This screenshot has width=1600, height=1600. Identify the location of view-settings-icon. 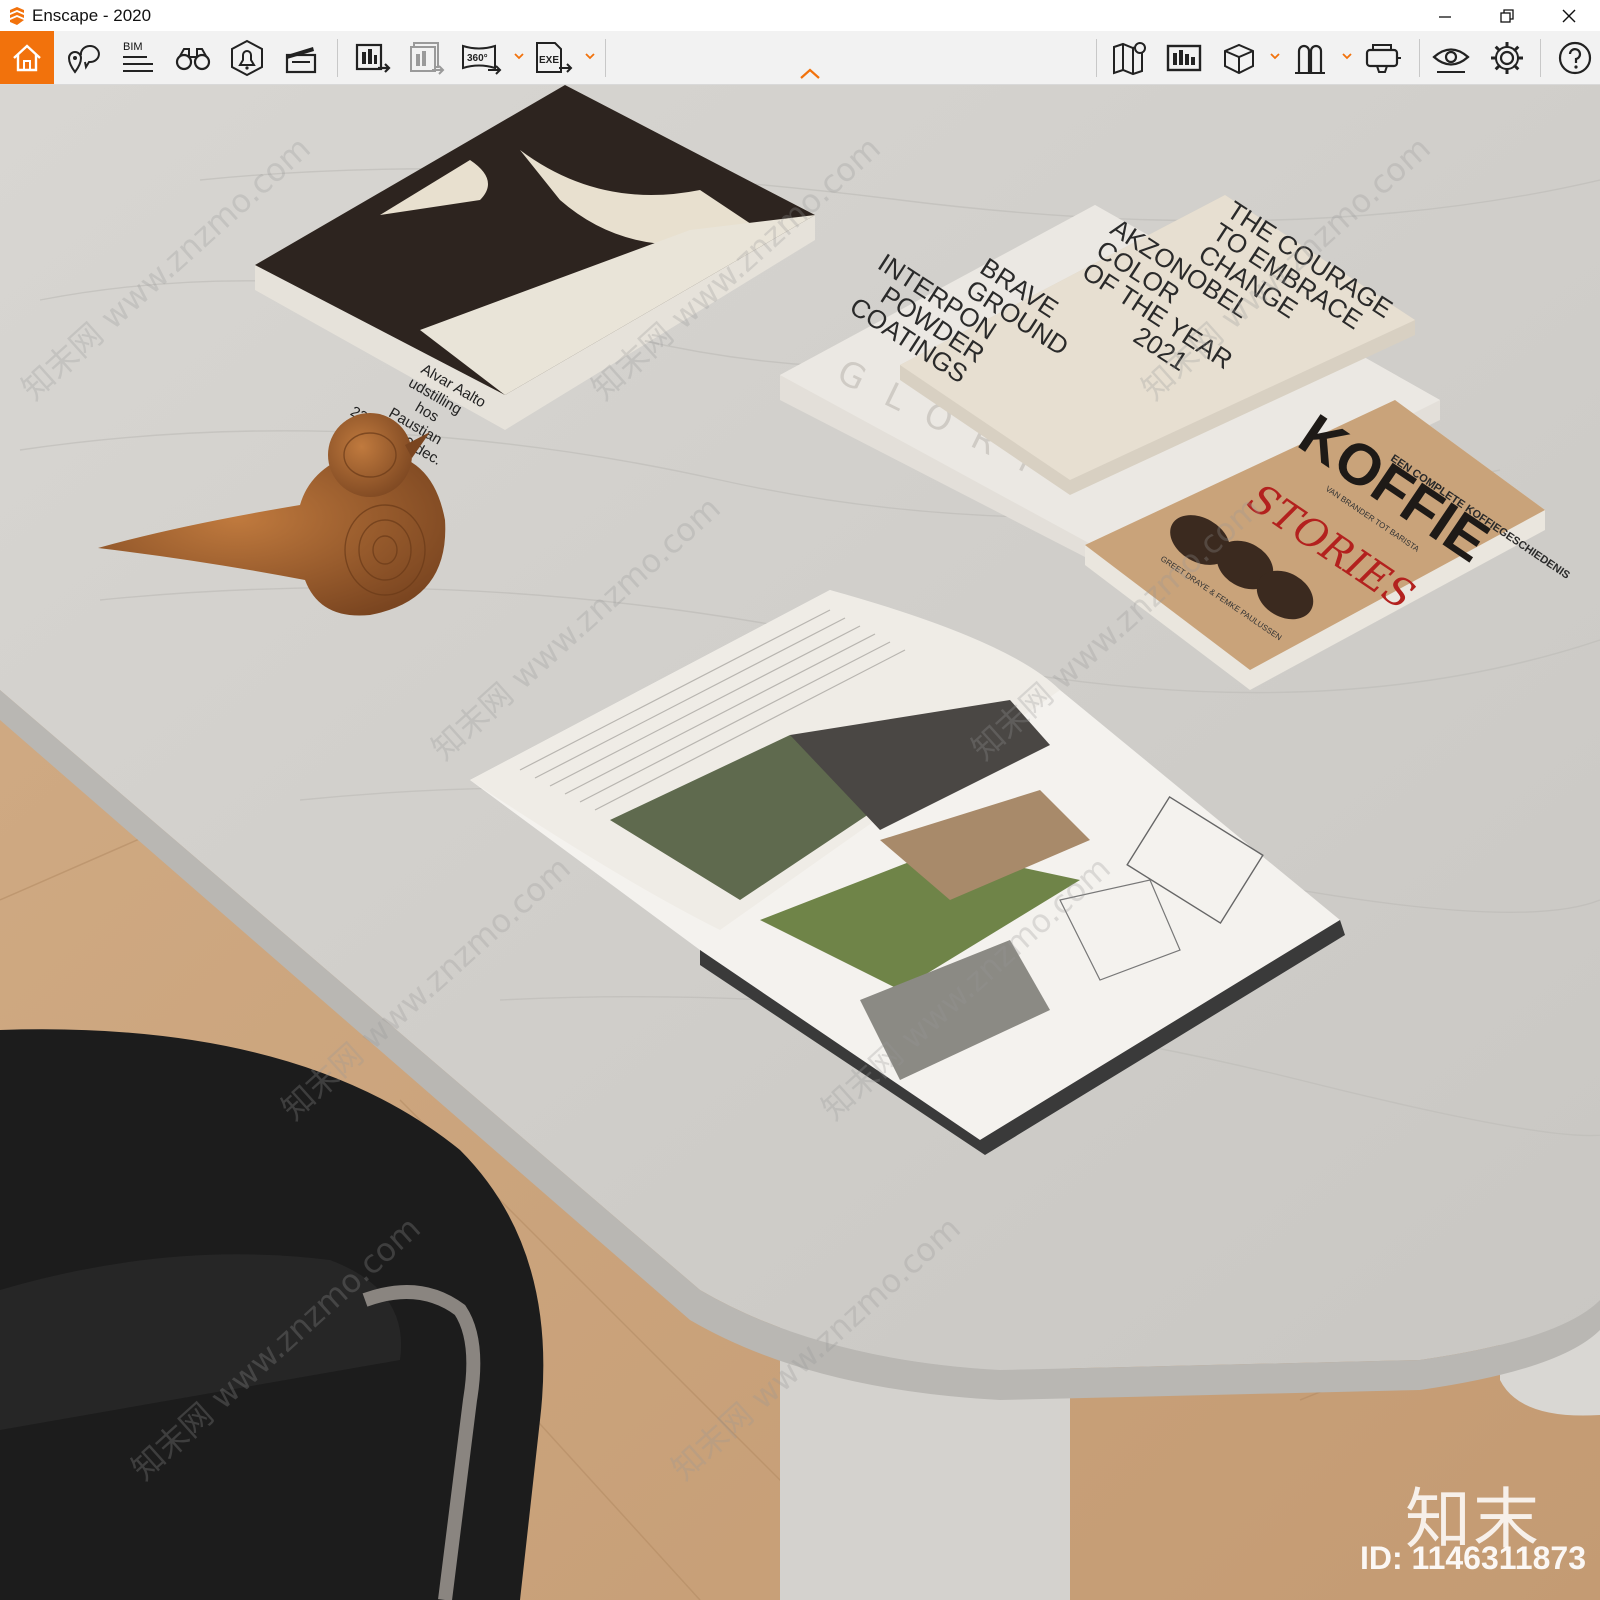
(1451, 60).